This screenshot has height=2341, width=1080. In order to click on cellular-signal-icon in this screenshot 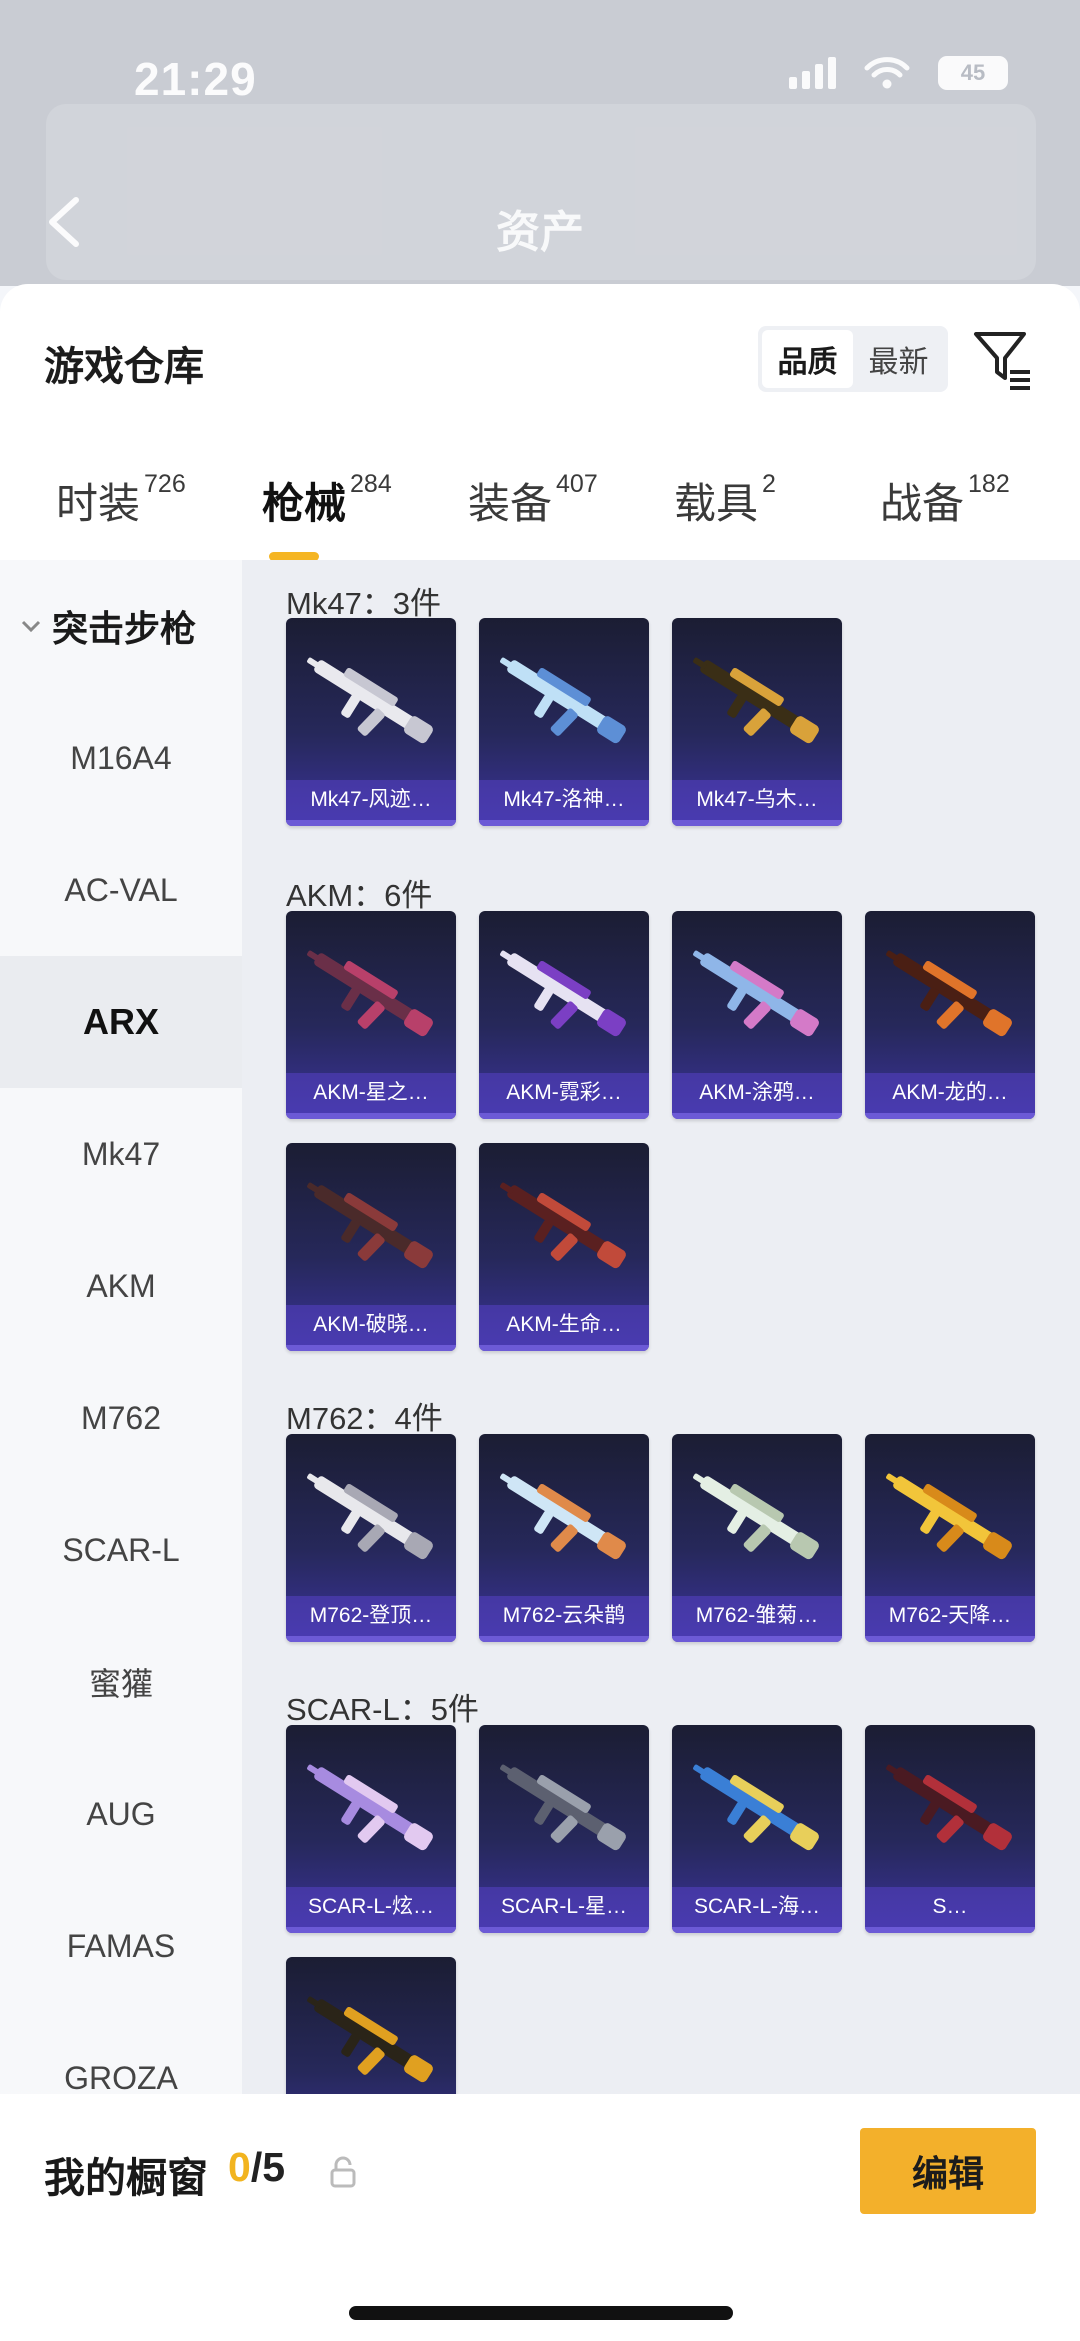, I will do `click(812, 73)`.